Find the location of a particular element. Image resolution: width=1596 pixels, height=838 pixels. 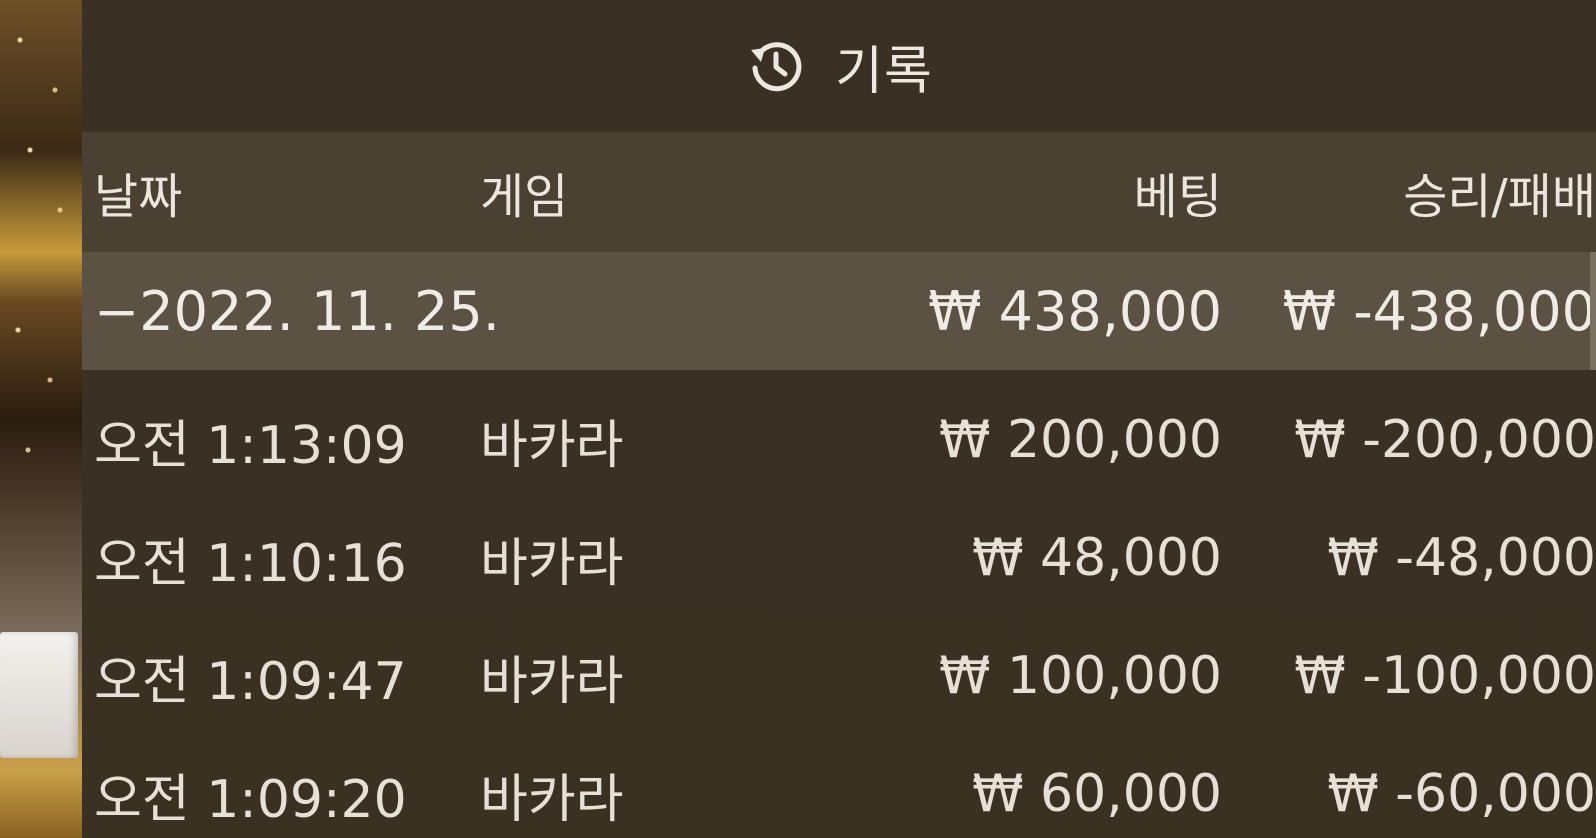

row-win-loss: ₩ -200,000 is located at coordinates (1445, 440).